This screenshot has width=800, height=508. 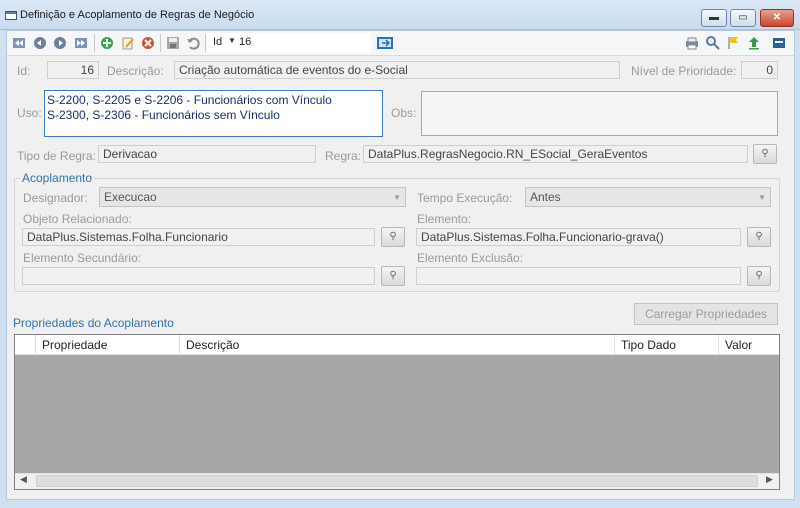 What do you see at coordinates (107, 43) in the screenshot?
I see `add-icon` at bounding box center [107, 43].